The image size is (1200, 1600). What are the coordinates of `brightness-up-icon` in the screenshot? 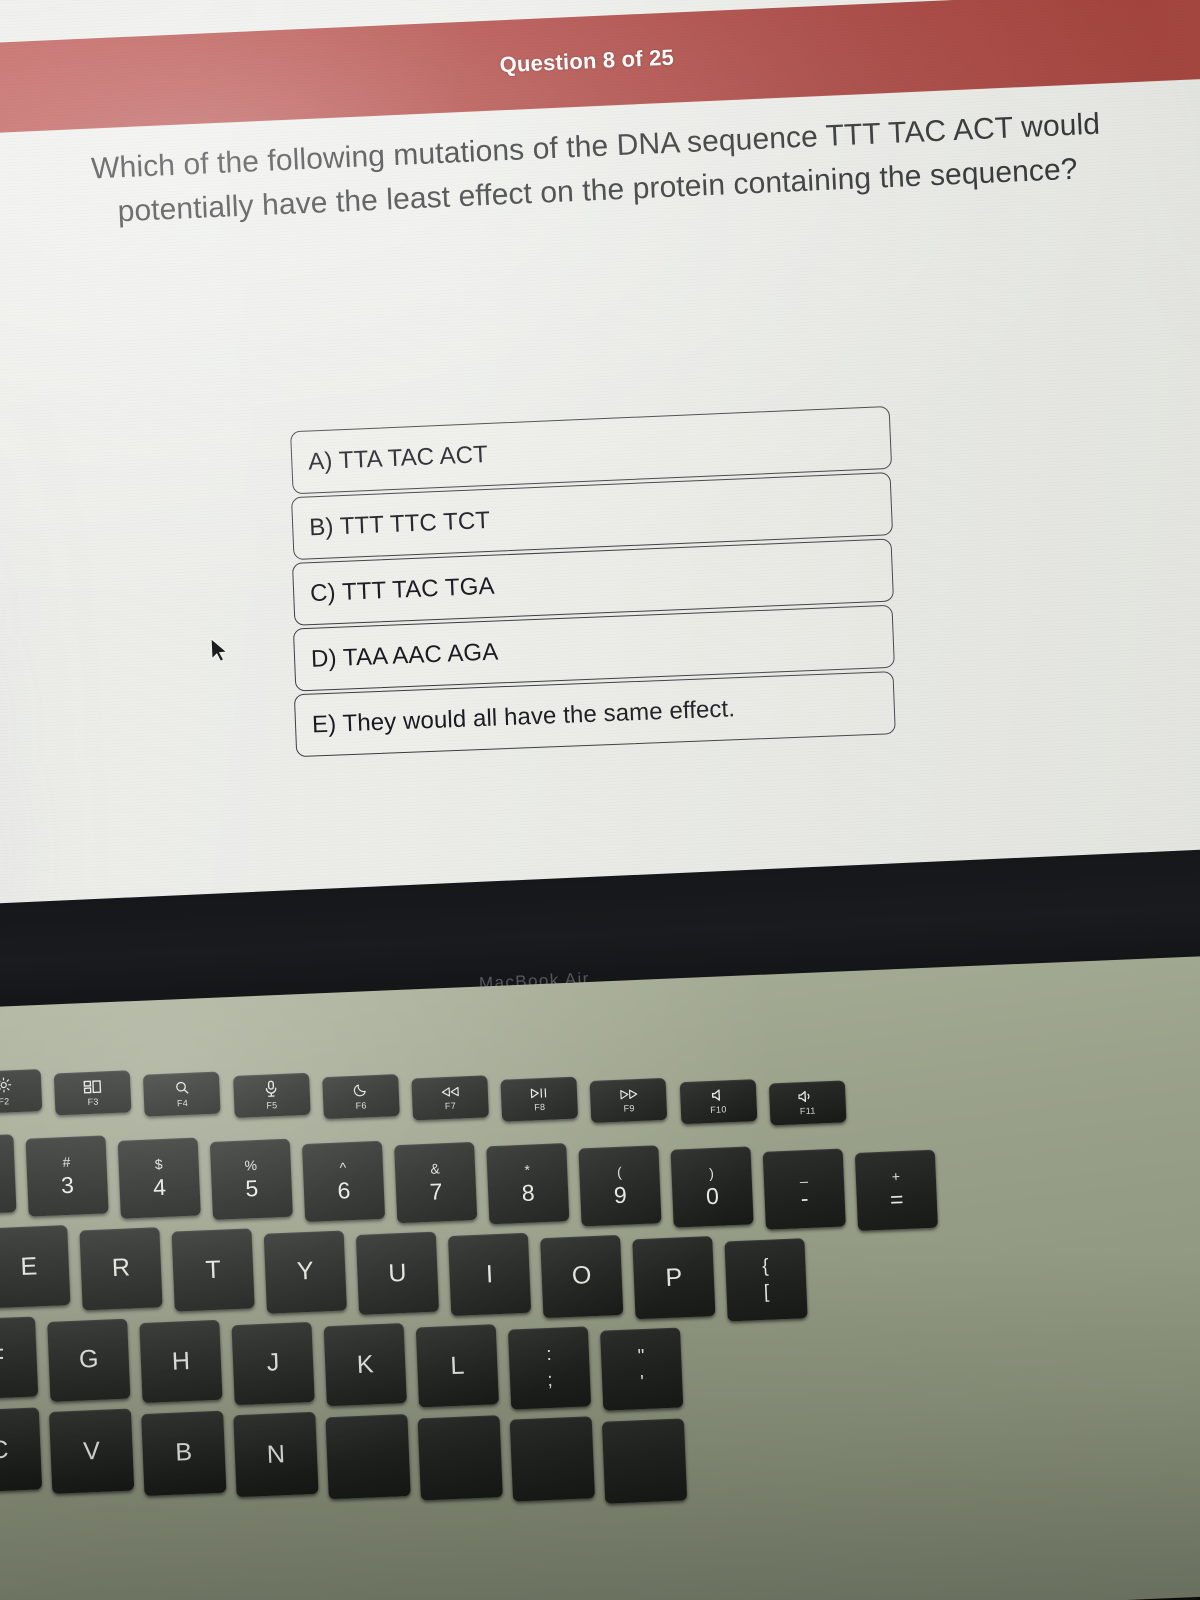 It's located at (6, 1085).